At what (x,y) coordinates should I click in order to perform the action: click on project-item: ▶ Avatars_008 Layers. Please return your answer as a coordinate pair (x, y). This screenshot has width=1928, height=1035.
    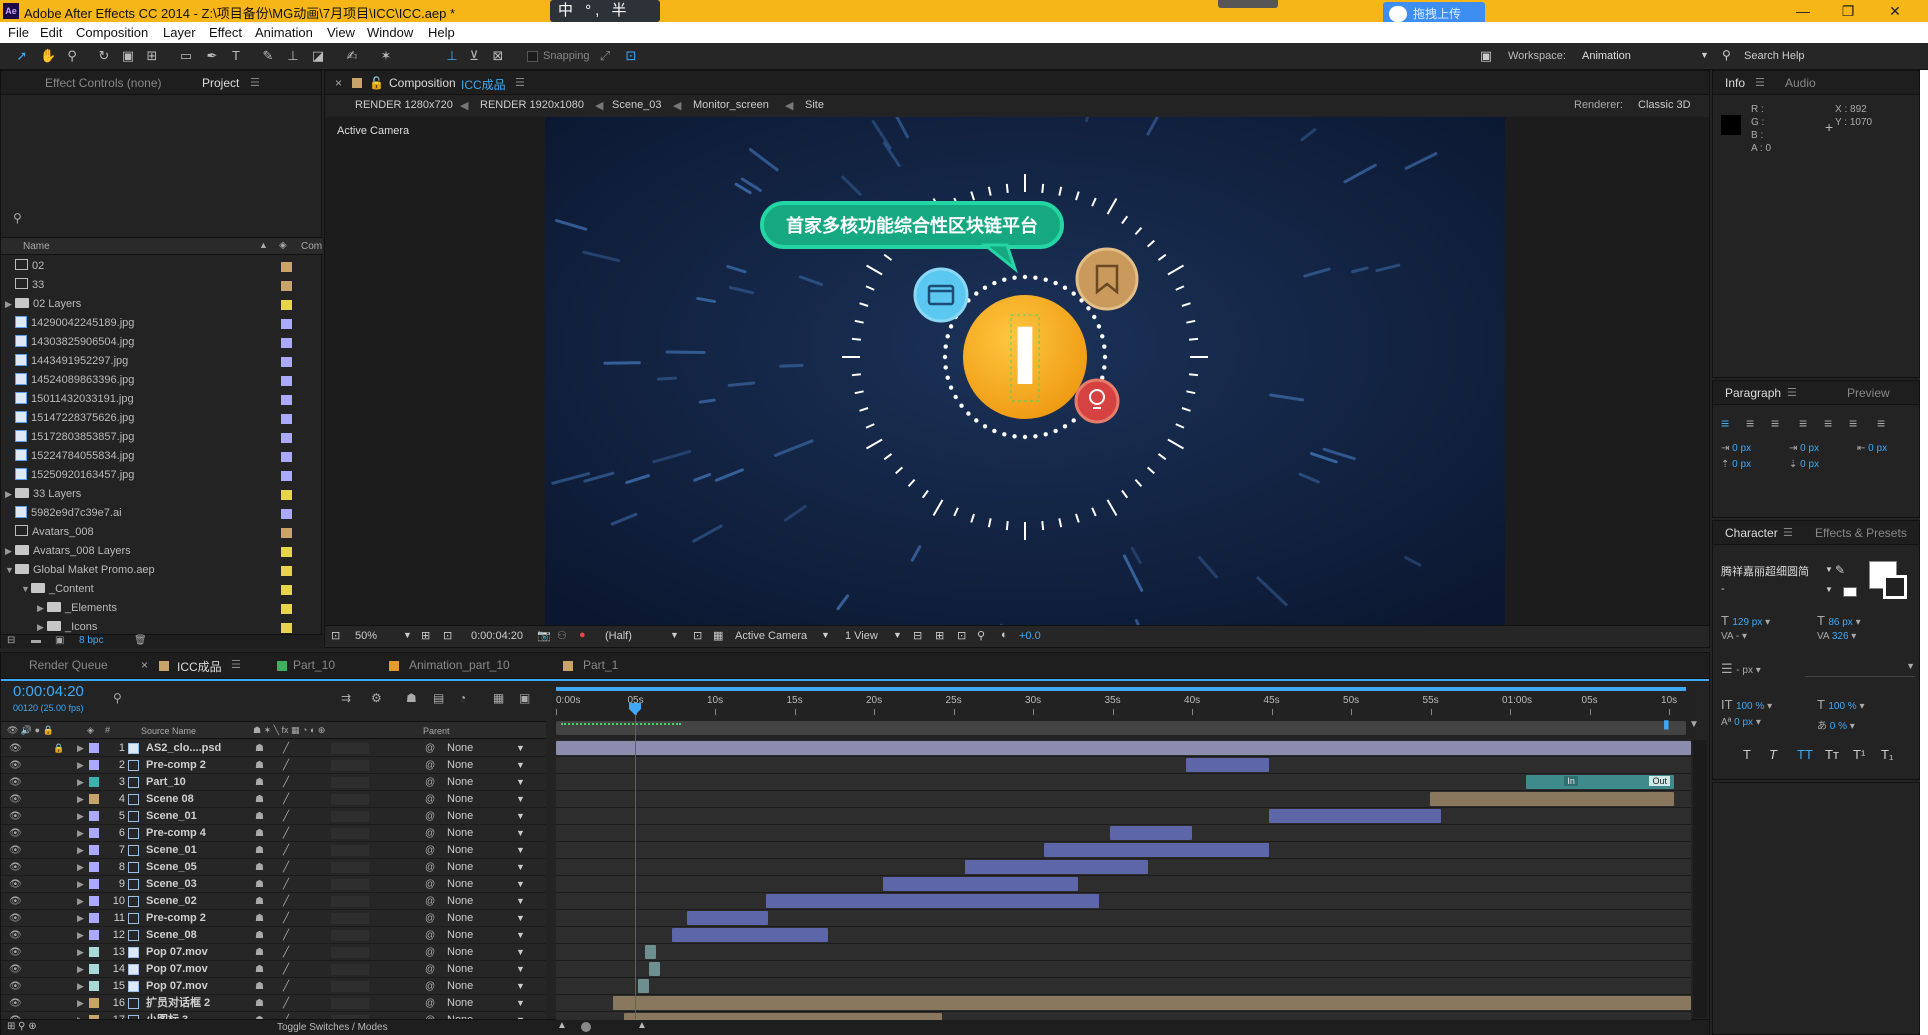
    Looking at the image, I should click on (160, 551).